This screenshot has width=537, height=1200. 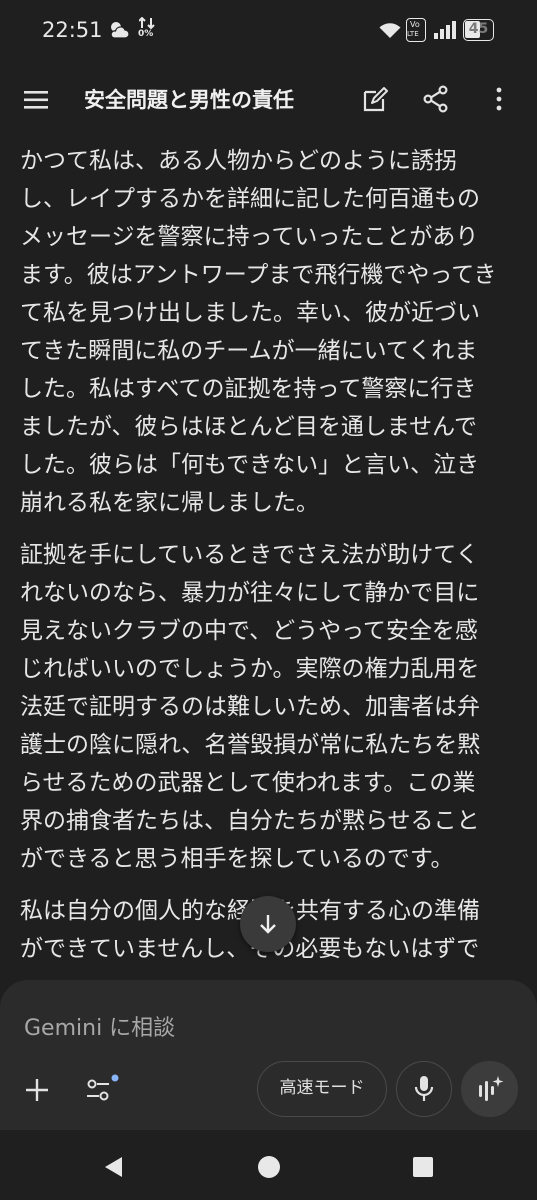 What do you see at coordinates (37, 100) in the screenshot?
I see `menu-icon` at bounding box center [37, 100].